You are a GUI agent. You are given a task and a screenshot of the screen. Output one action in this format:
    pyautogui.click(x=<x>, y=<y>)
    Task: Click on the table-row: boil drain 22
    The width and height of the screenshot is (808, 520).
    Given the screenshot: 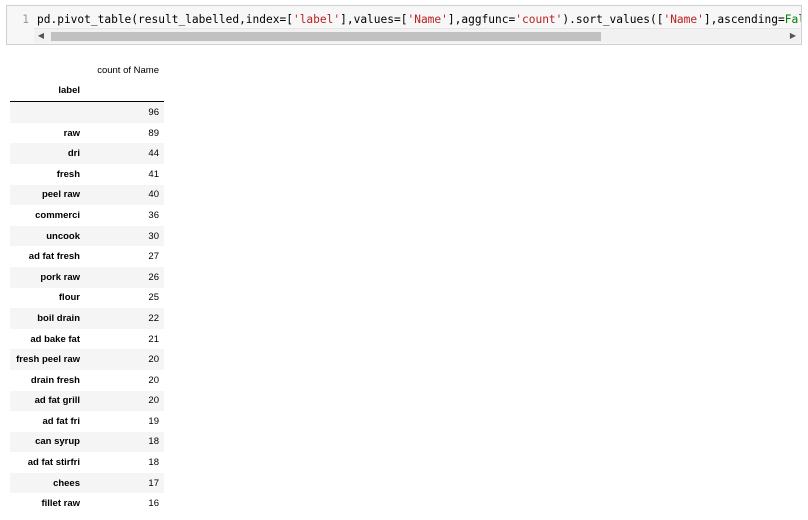 What is the action you would take?
    pyautogui.click(x=87, y=318)
    